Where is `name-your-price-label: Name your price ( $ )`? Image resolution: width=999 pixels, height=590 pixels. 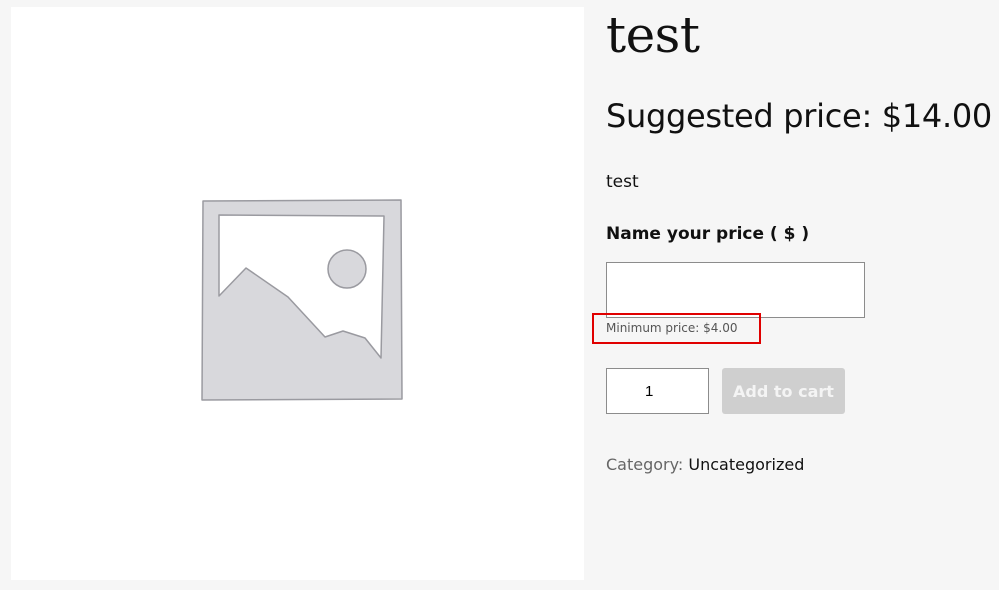 name-your-price-label: Name your price ( $ ) is located at coordinates (708, 234).